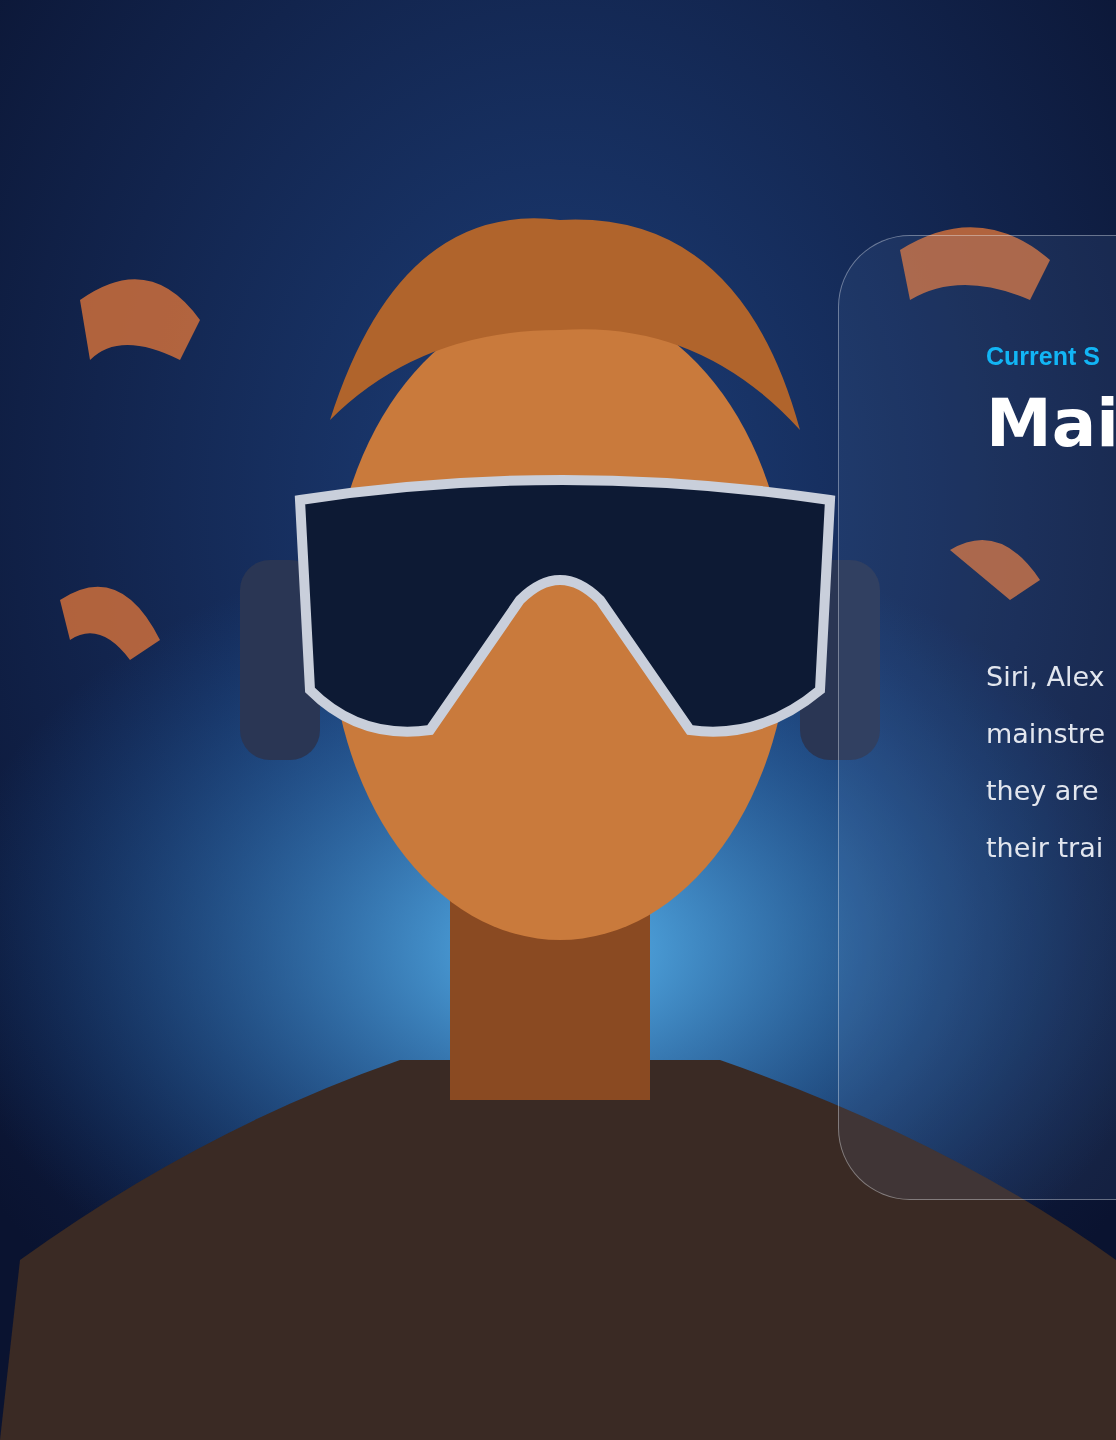  Describe the element at coordinates (1043, 791) in the screenshot. I see `body-text-line: they are` at that location.